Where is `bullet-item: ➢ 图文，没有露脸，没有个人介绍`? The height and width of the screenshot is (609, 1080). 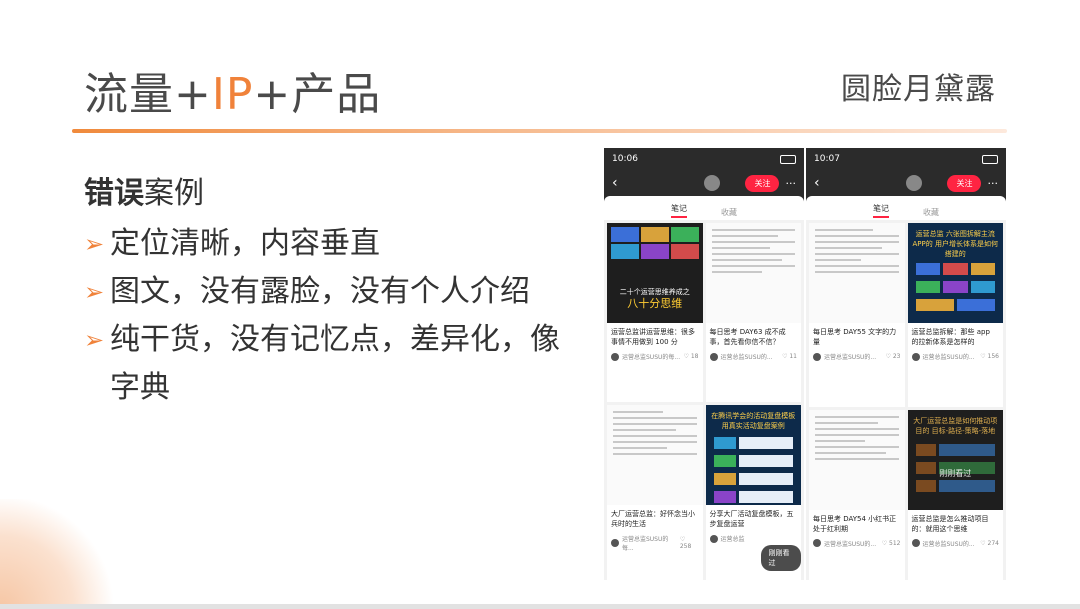
bullet-item: ➢ 图文，没有露脸，没有个人介绍 is located at coordinates (329, 292).